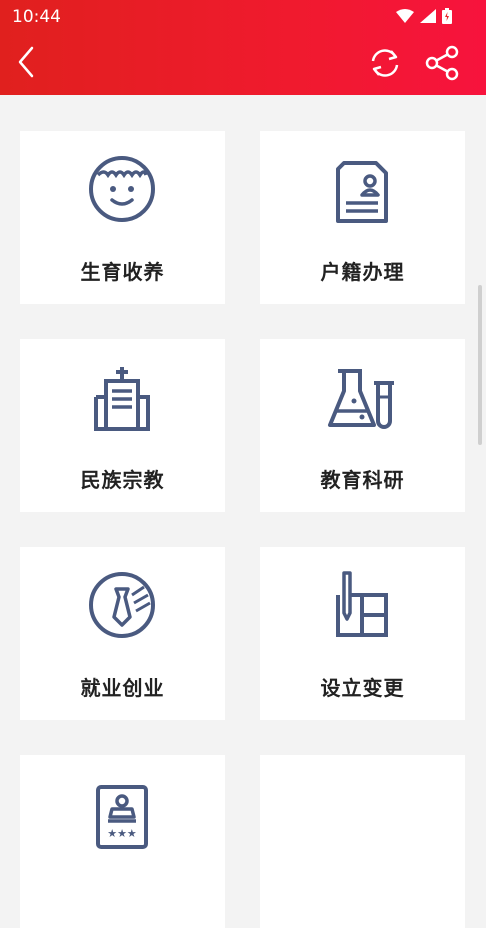 Image resolution: width=486 pixels, height=928 pixels. I want to click on card-label: 民族宗教, so click(122, 480).